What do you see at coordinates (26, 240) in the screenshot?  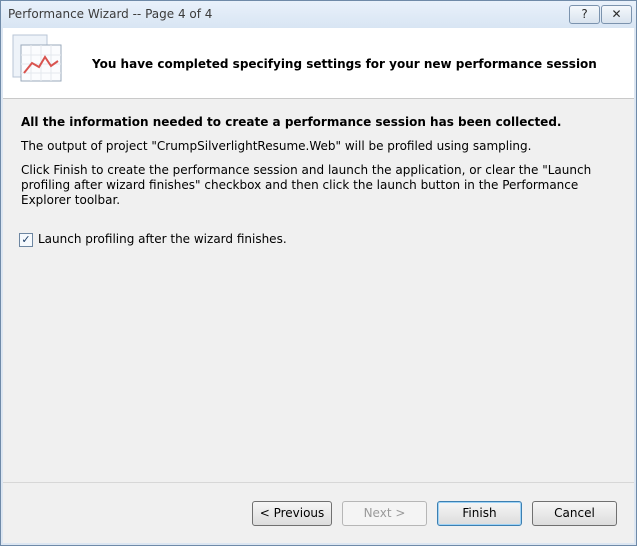 I see `launch-profiling-checkbox: ✓` at bounding box center [26, 240].